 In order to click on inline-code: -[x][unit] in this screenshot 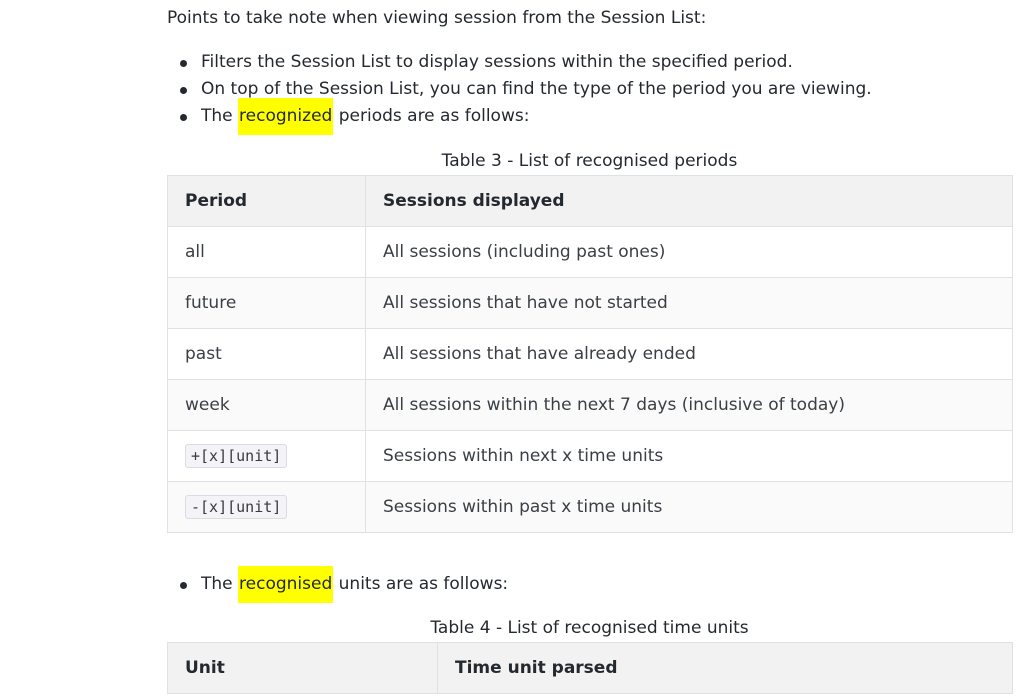, I will do `click(236, 507)`.